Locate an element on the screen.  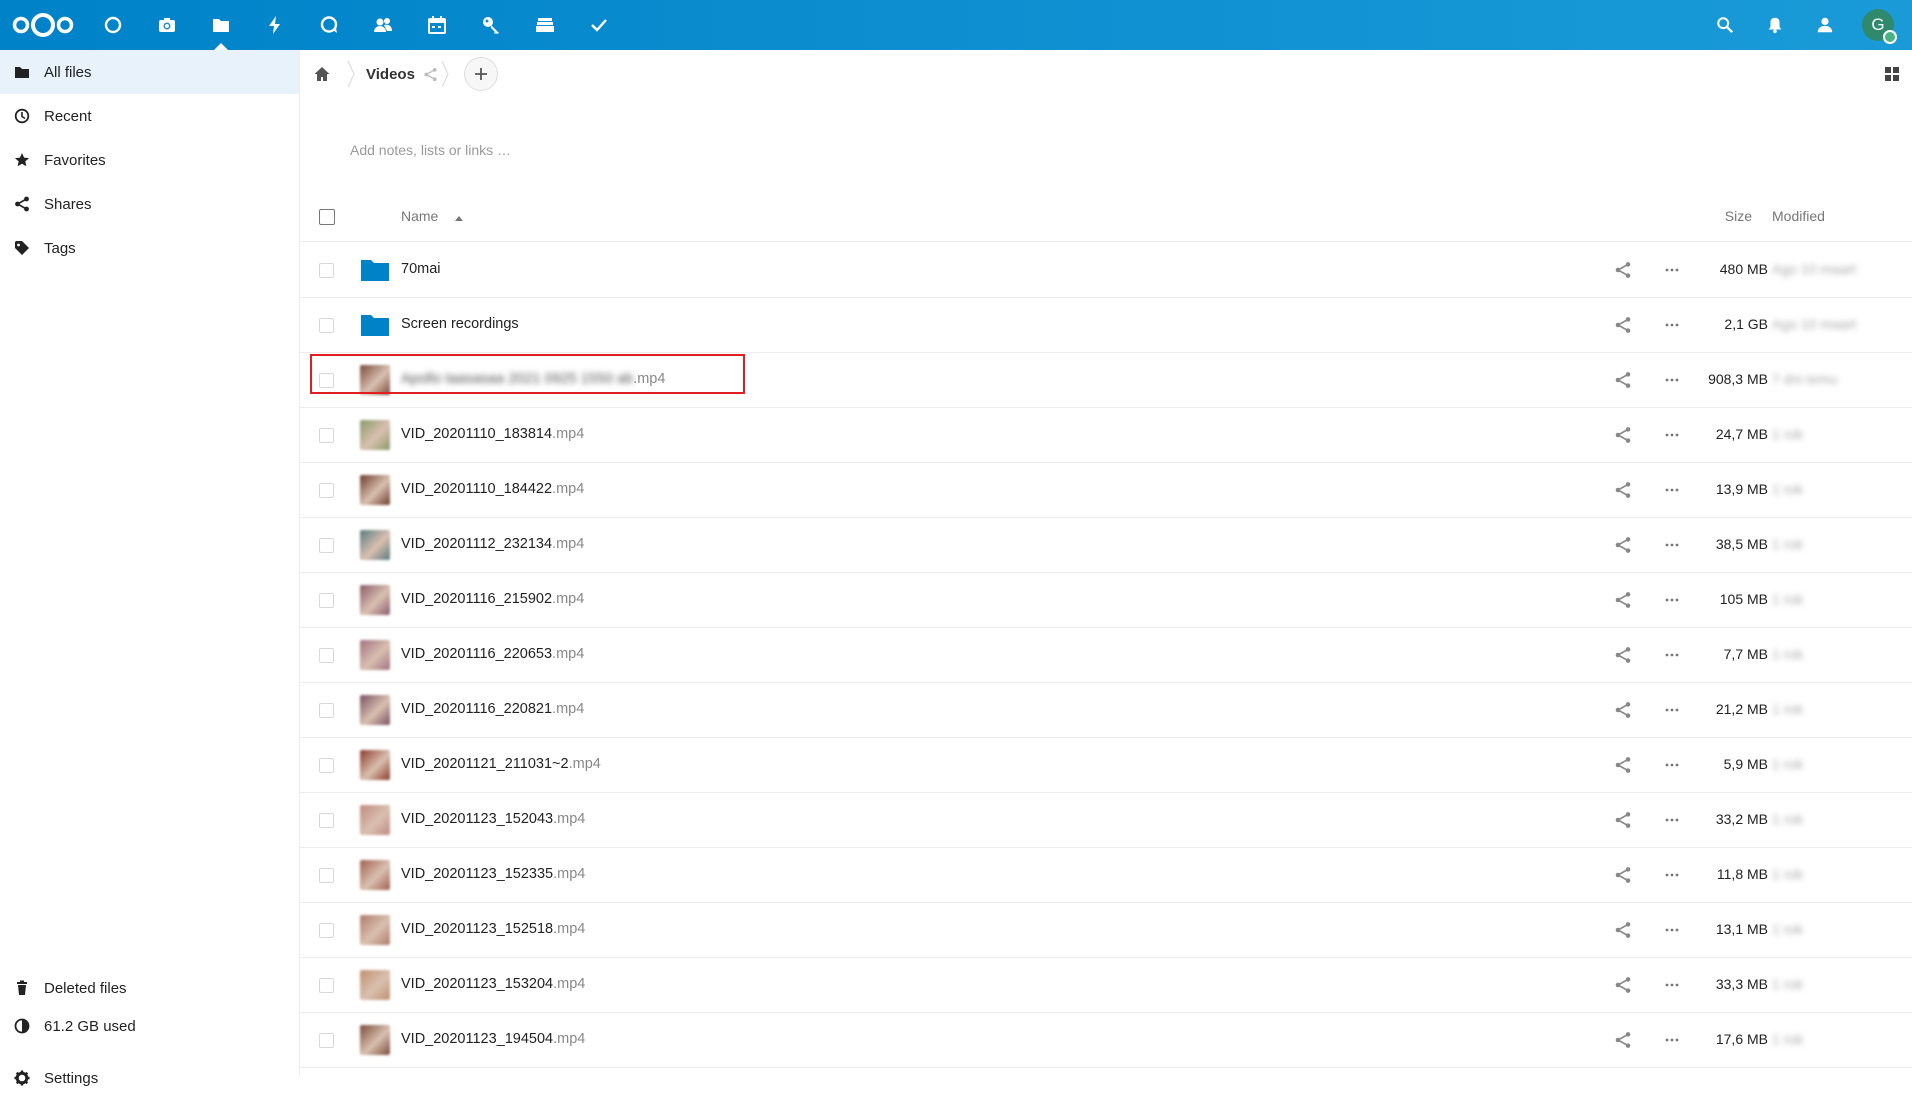
table-row: VID_20201112_232134.mp4 38,5 MB 1 rok is located at coordinates (1106, 545).